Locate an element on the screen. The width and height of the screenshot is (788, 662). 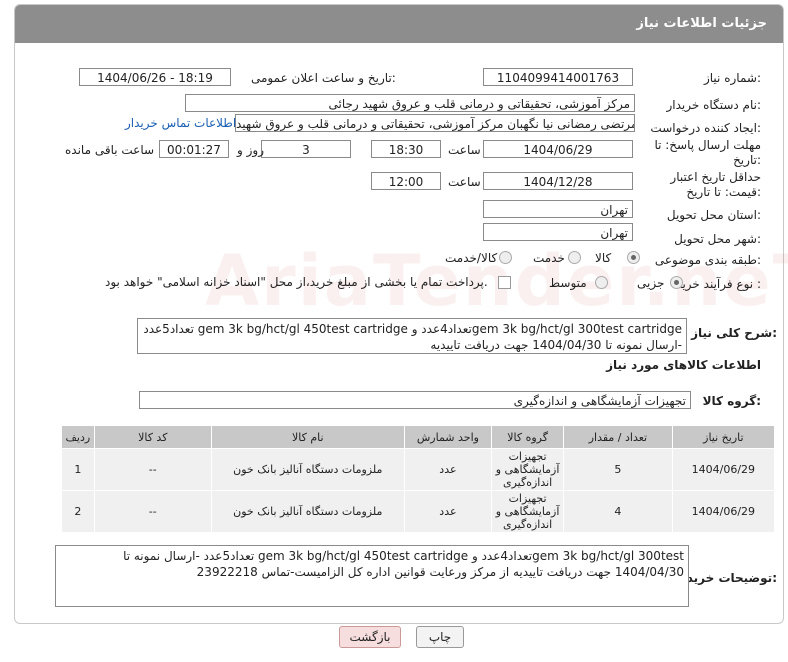
category-radio-goods-service is located at coordinates (505, 257).